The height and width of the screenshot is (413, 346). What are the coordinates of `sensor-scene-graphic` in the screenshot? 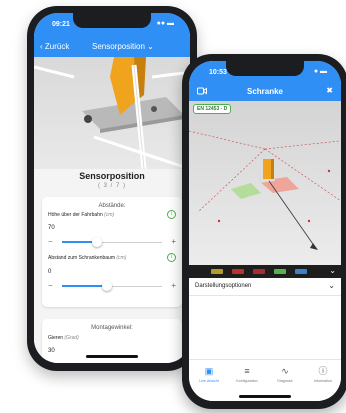 It's located at (112, 114).